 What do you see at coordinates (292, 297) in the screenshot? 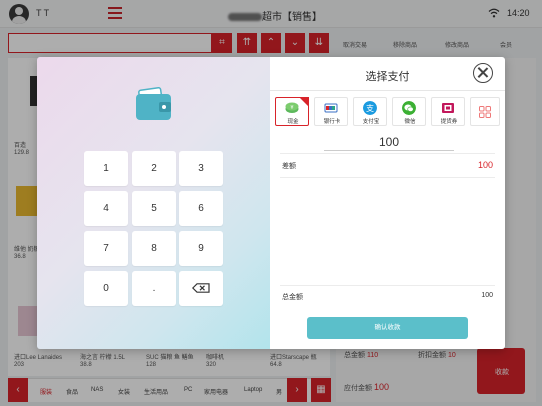
I see `total-amount-label: 总金额` at bounding box center [292, 297].